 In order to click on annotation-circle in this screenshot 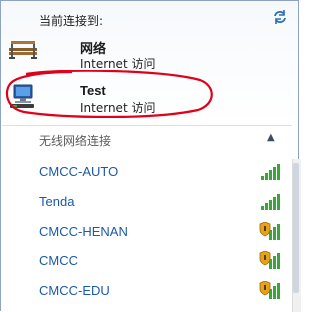, I will do `click(109, 94)`.